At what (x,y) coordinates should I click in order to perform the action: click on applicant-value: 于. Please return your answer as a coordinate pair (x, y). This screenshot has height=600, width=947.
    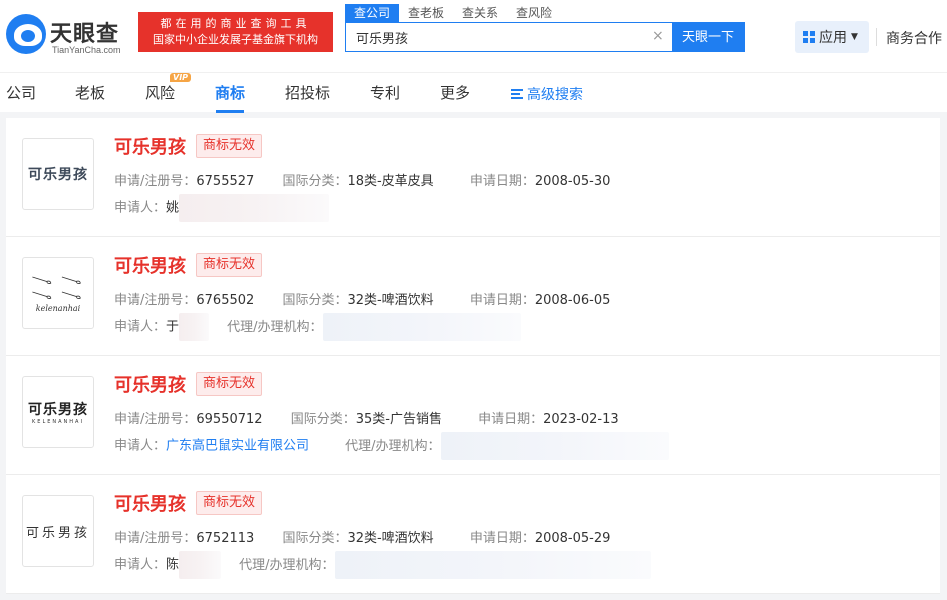
    Looking at the image, I should click on (173, 327).